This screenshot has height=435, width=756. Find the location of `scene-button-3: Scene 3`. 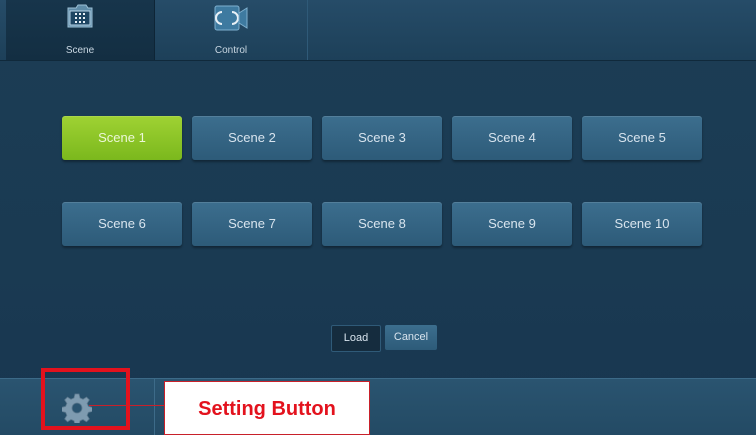

scene-button-3: Scene 3 is located at coordinates (382, 138).